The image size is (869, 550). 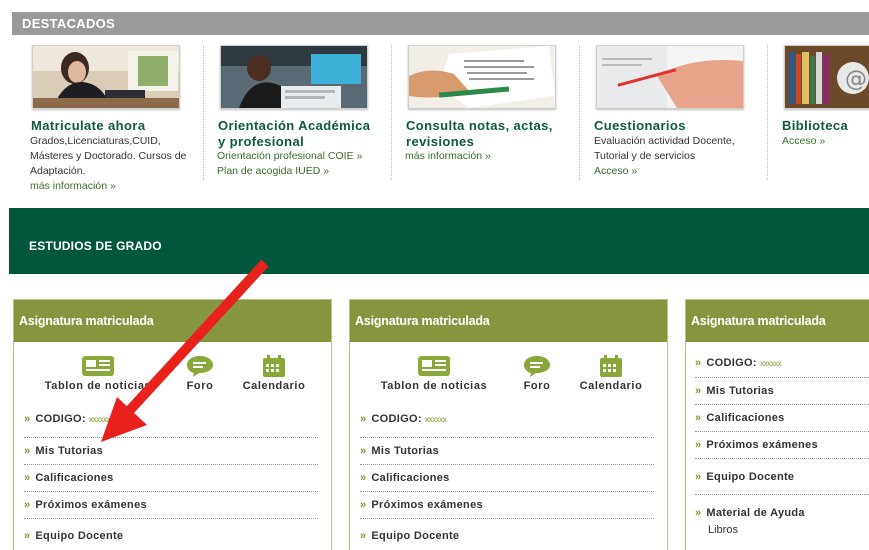 I want to click on feature-image-biblioteca: @, so click(x=826, y=77).